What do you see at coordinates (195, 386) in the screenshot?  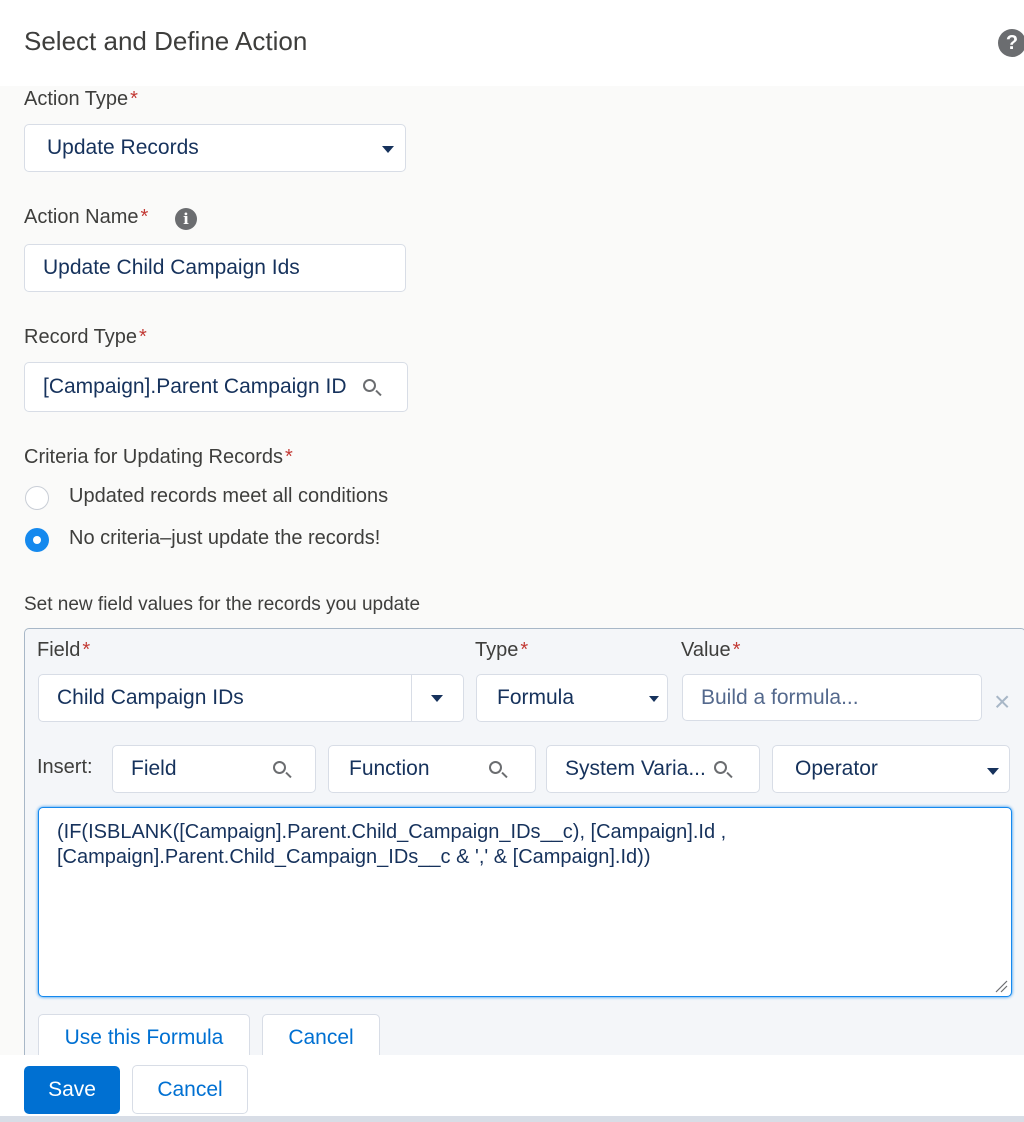 I see `record-type-value: [Campaign].Parent Campaign ID` at bounding box center [195, 386].